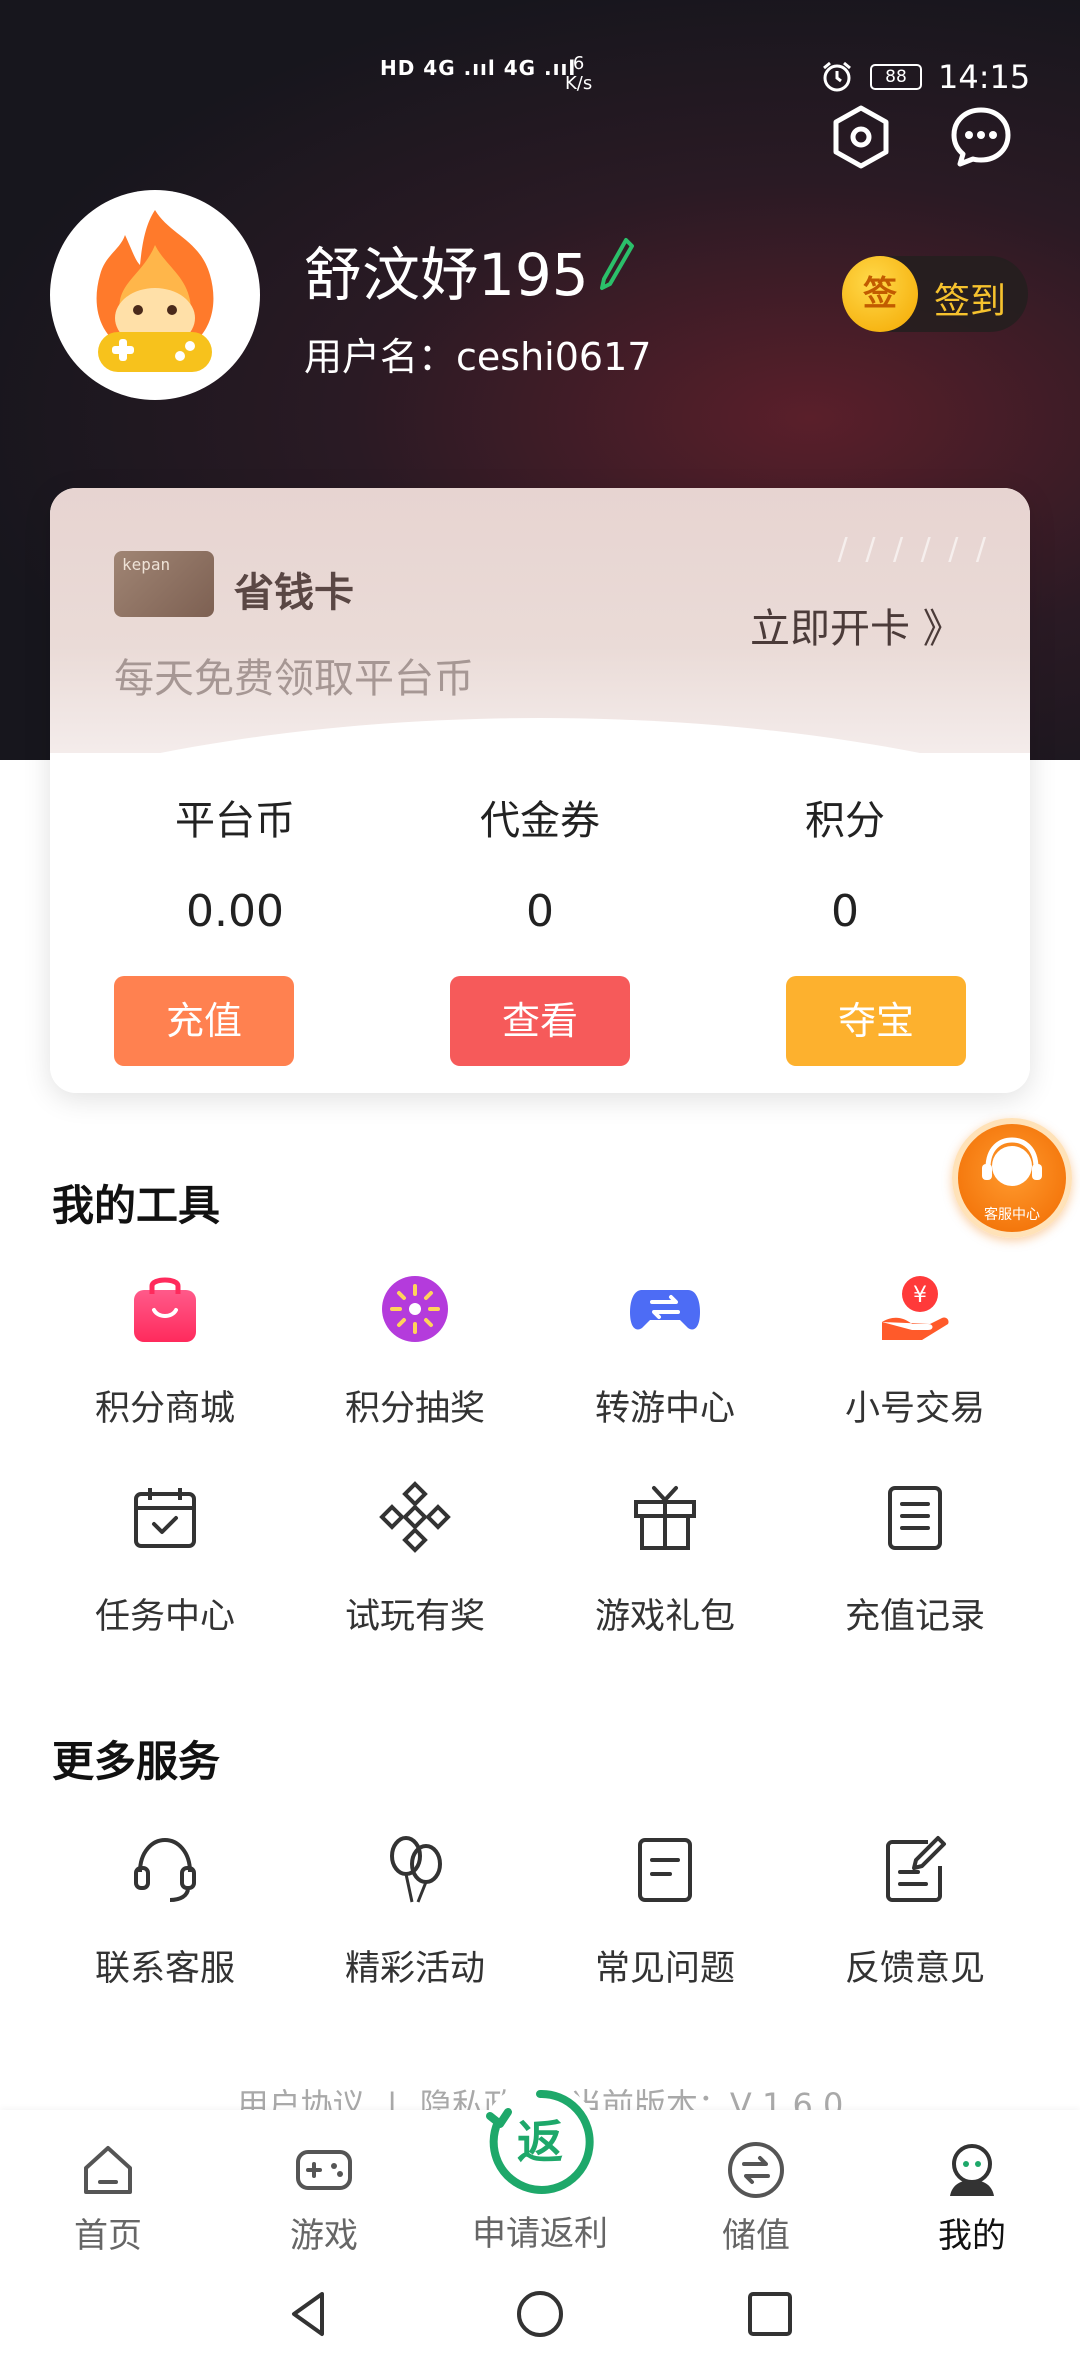 This screenshot has height=2376, width=1080. I want to click on battery-indicator: 88, so click(896, 77).